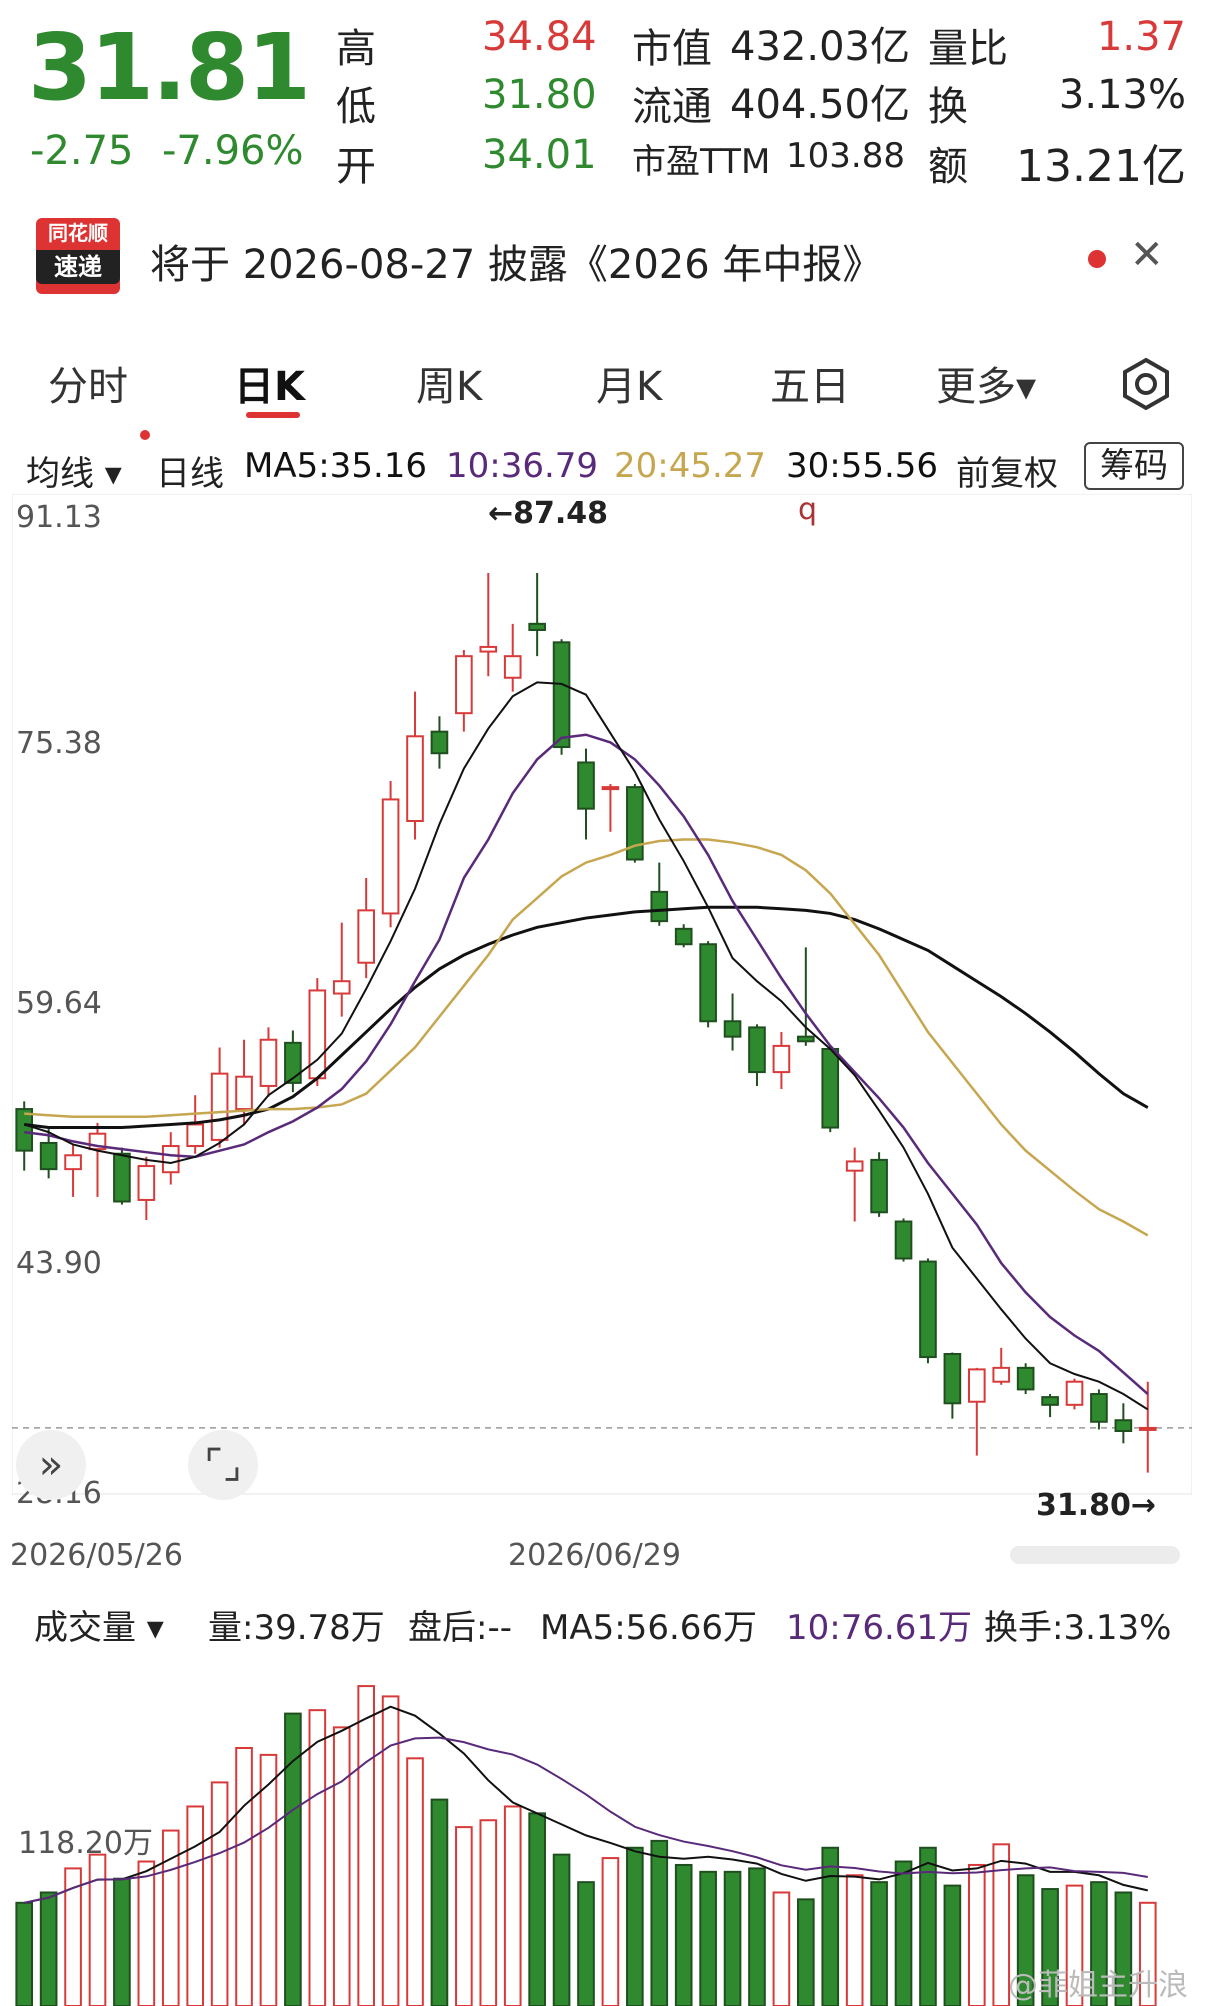 This screenshot has height=2006, width=1206. What do you see at coordinates (1097, 259) in the screenshot?
I see `unread-dot` at bounding box center [1097, 259].